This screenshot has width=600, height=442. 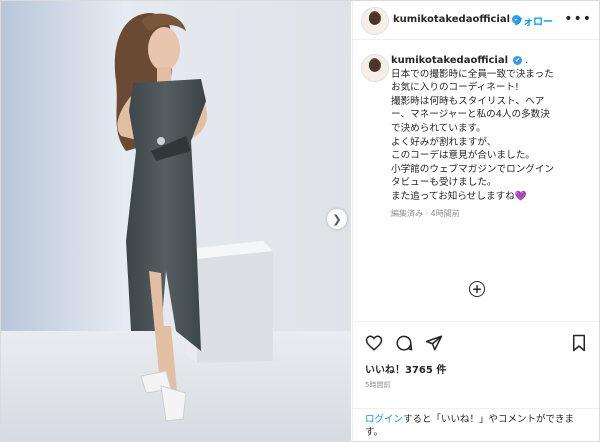 What do you see at coordinates (452, 19) in the screenshot?
I see `username-text: kumikotakedaofficial` at bounding box center [452, 19].